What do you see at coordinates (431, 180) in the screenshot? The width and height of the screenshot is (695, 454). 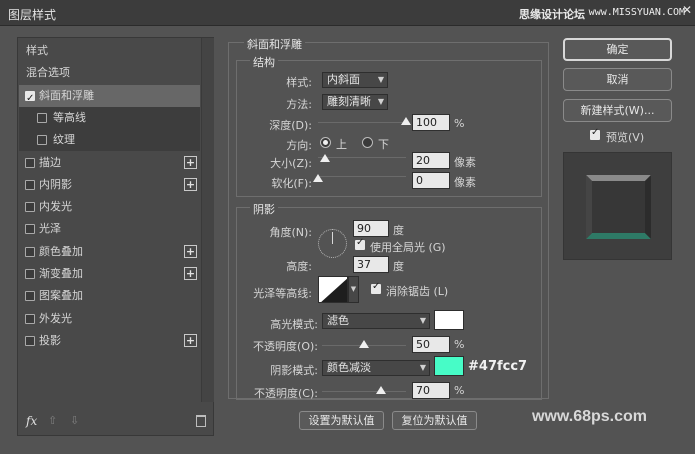 I see `soften-input: 0` at bounding box center [431, 180].